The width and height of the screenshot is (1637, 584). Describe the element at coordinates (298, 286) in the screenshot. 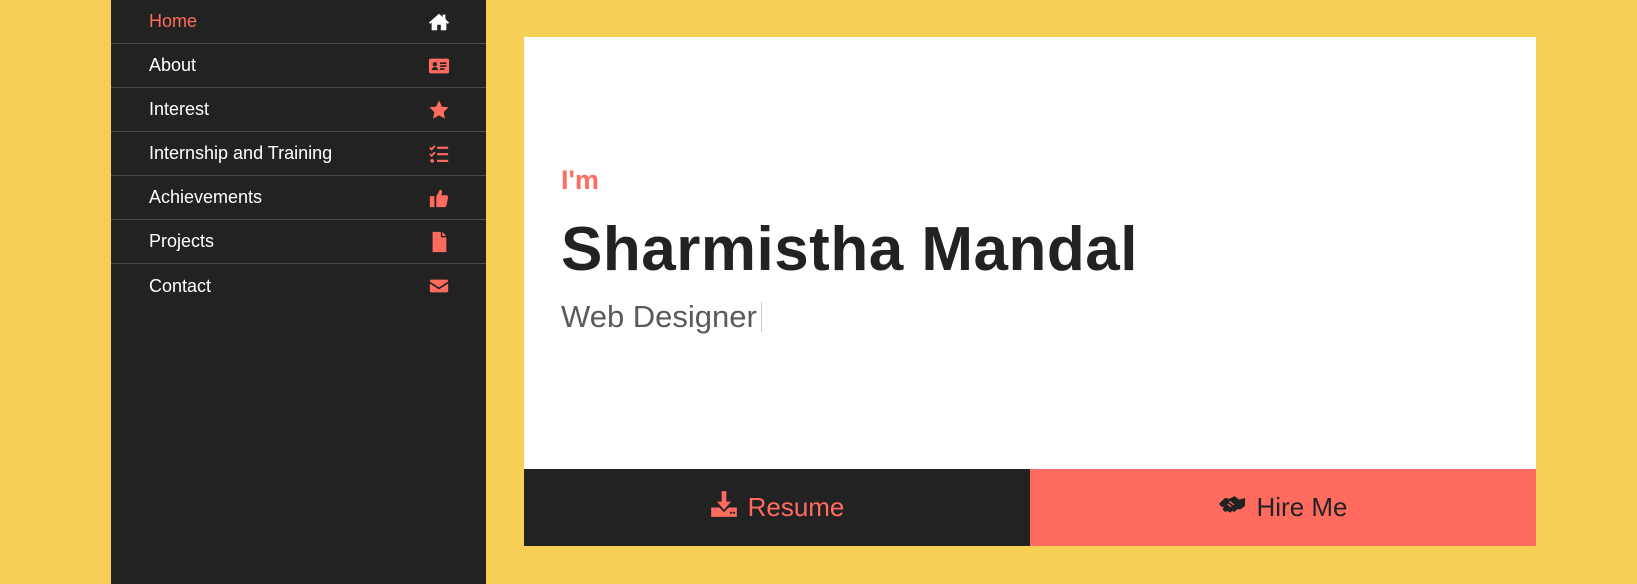

I see `nav-item-contact: Contact` at that location.